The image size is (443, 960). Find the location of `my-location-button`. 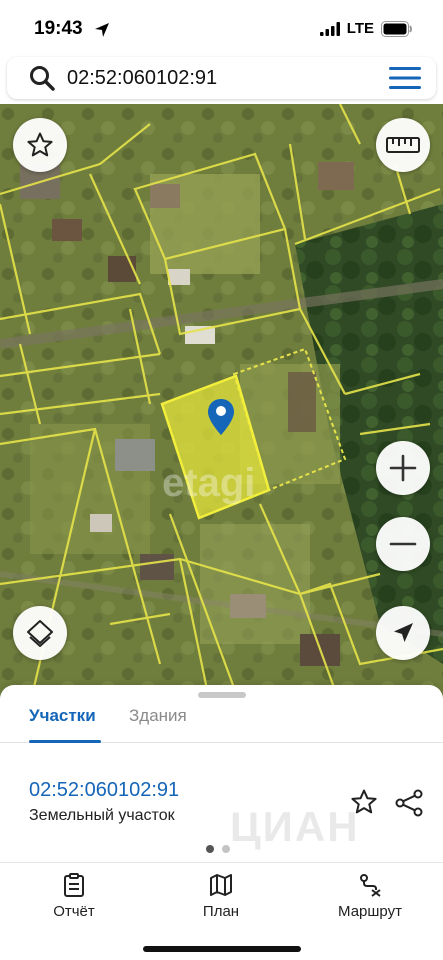

my-location-button is located at coordinates (403, 633).